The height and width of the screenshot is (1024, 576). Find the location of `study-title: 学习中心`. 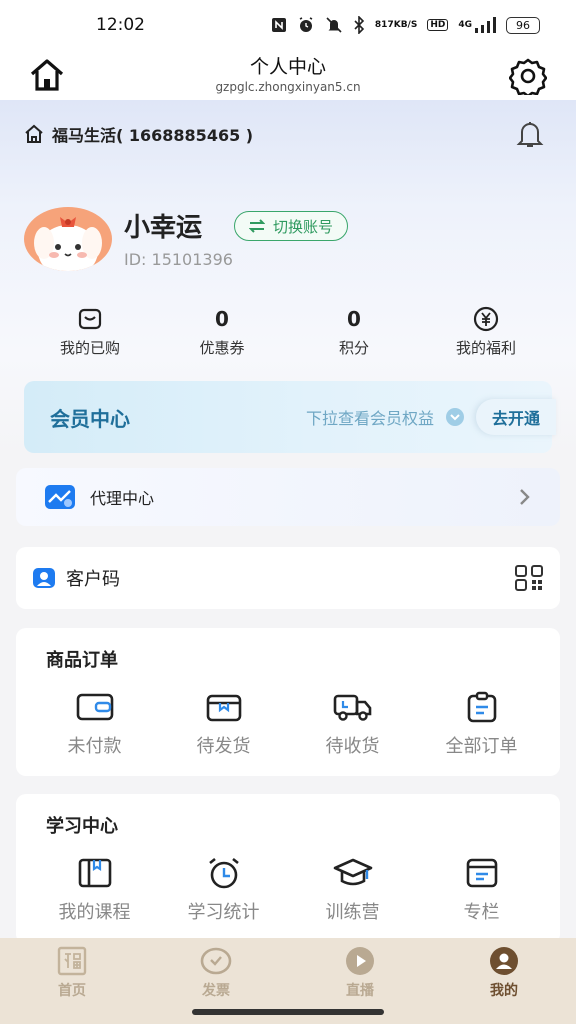

study-title: 学习中心 is located at coordinates (82, 826).